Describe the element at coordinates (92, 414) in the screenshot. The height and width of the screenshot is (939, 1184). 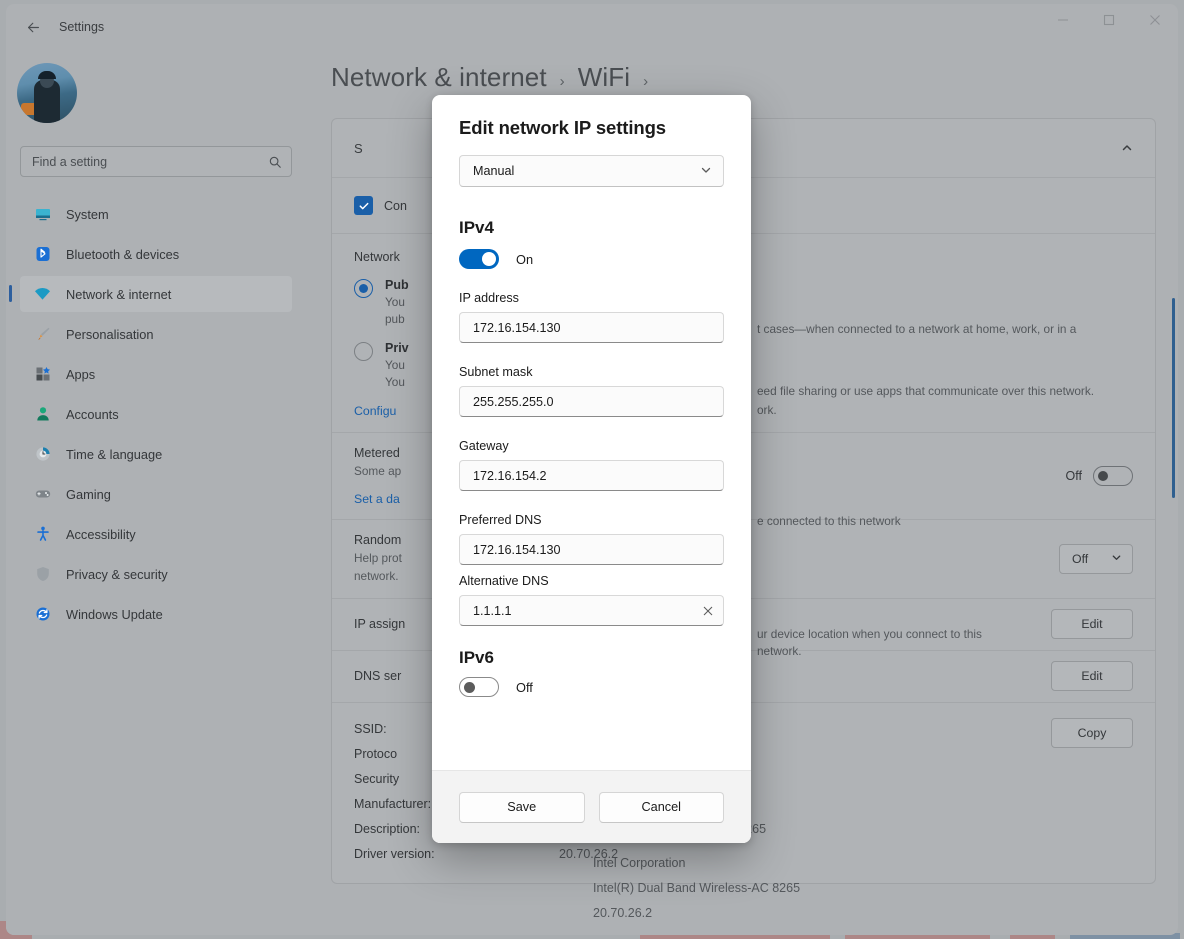
I see `sidebar-item-label: Accounts` at that location.